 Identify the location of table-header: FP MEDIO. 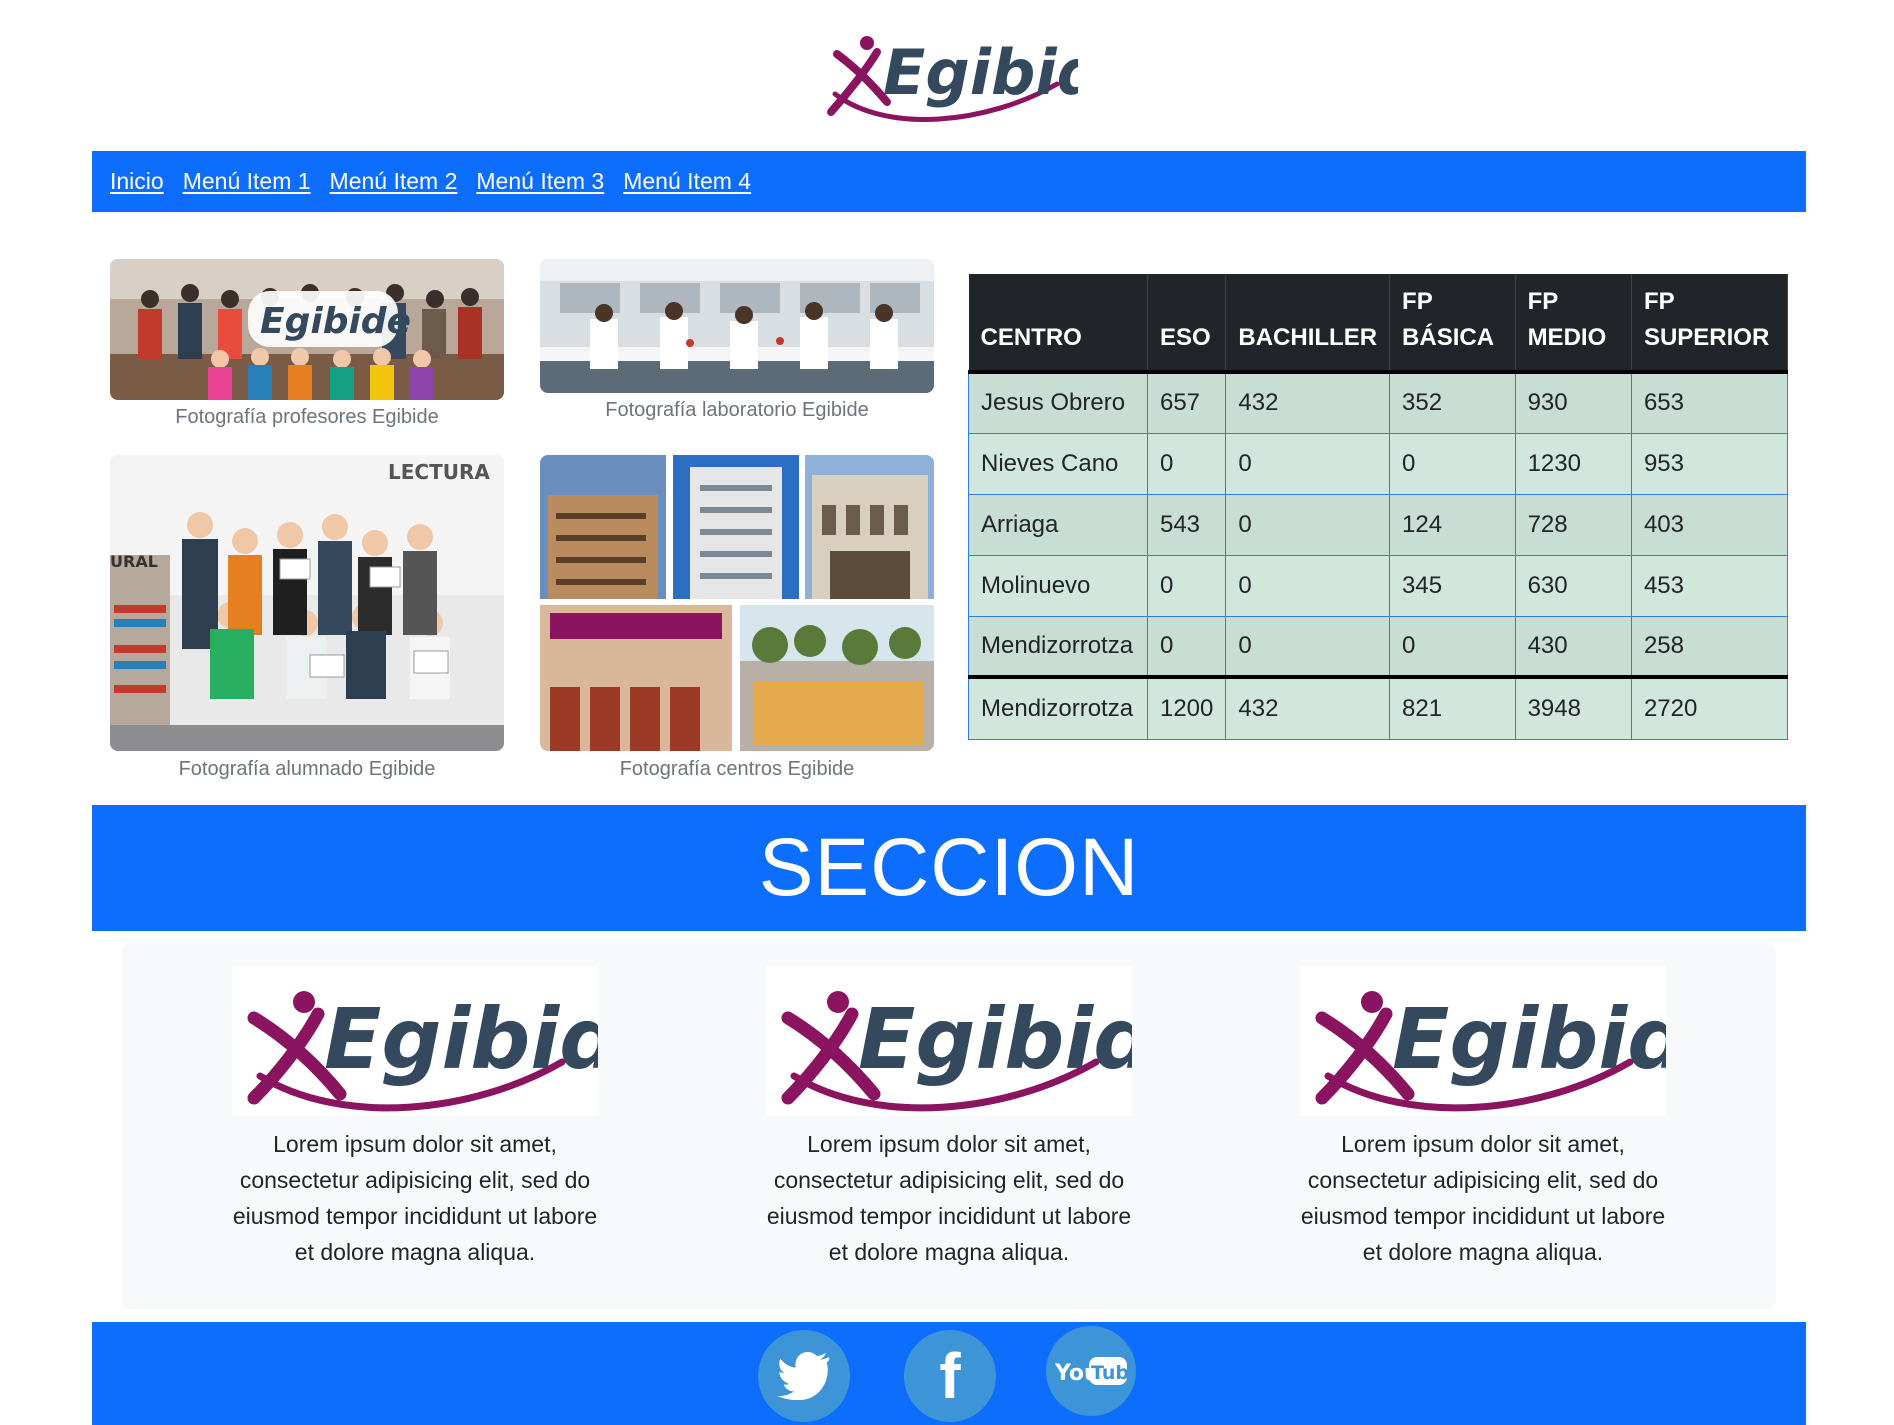
(1573, 323).